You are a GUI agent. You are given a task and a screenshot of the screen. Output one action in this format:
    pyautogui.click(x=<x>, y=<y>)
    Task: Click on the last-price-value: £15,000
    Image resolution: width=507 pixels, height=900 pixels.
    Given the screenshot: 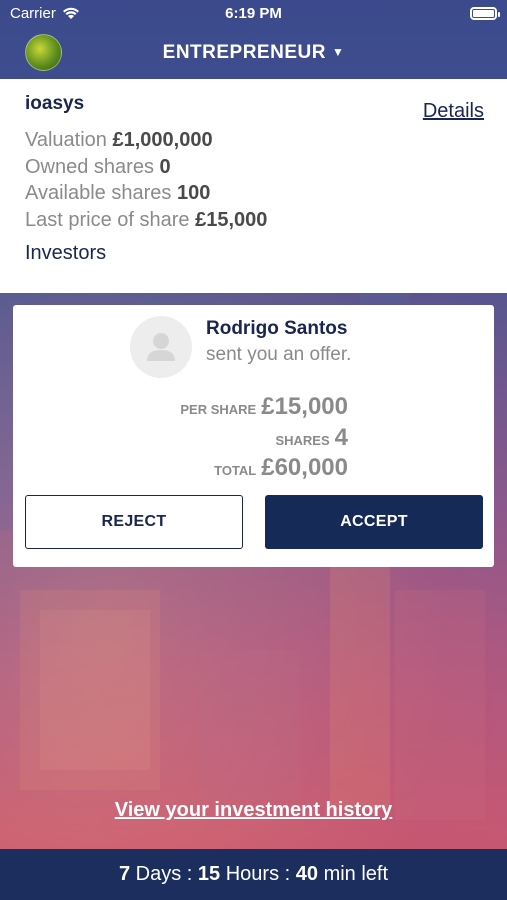 What is the action you would take?
    pyautogui.click(x=231, y=219)
    